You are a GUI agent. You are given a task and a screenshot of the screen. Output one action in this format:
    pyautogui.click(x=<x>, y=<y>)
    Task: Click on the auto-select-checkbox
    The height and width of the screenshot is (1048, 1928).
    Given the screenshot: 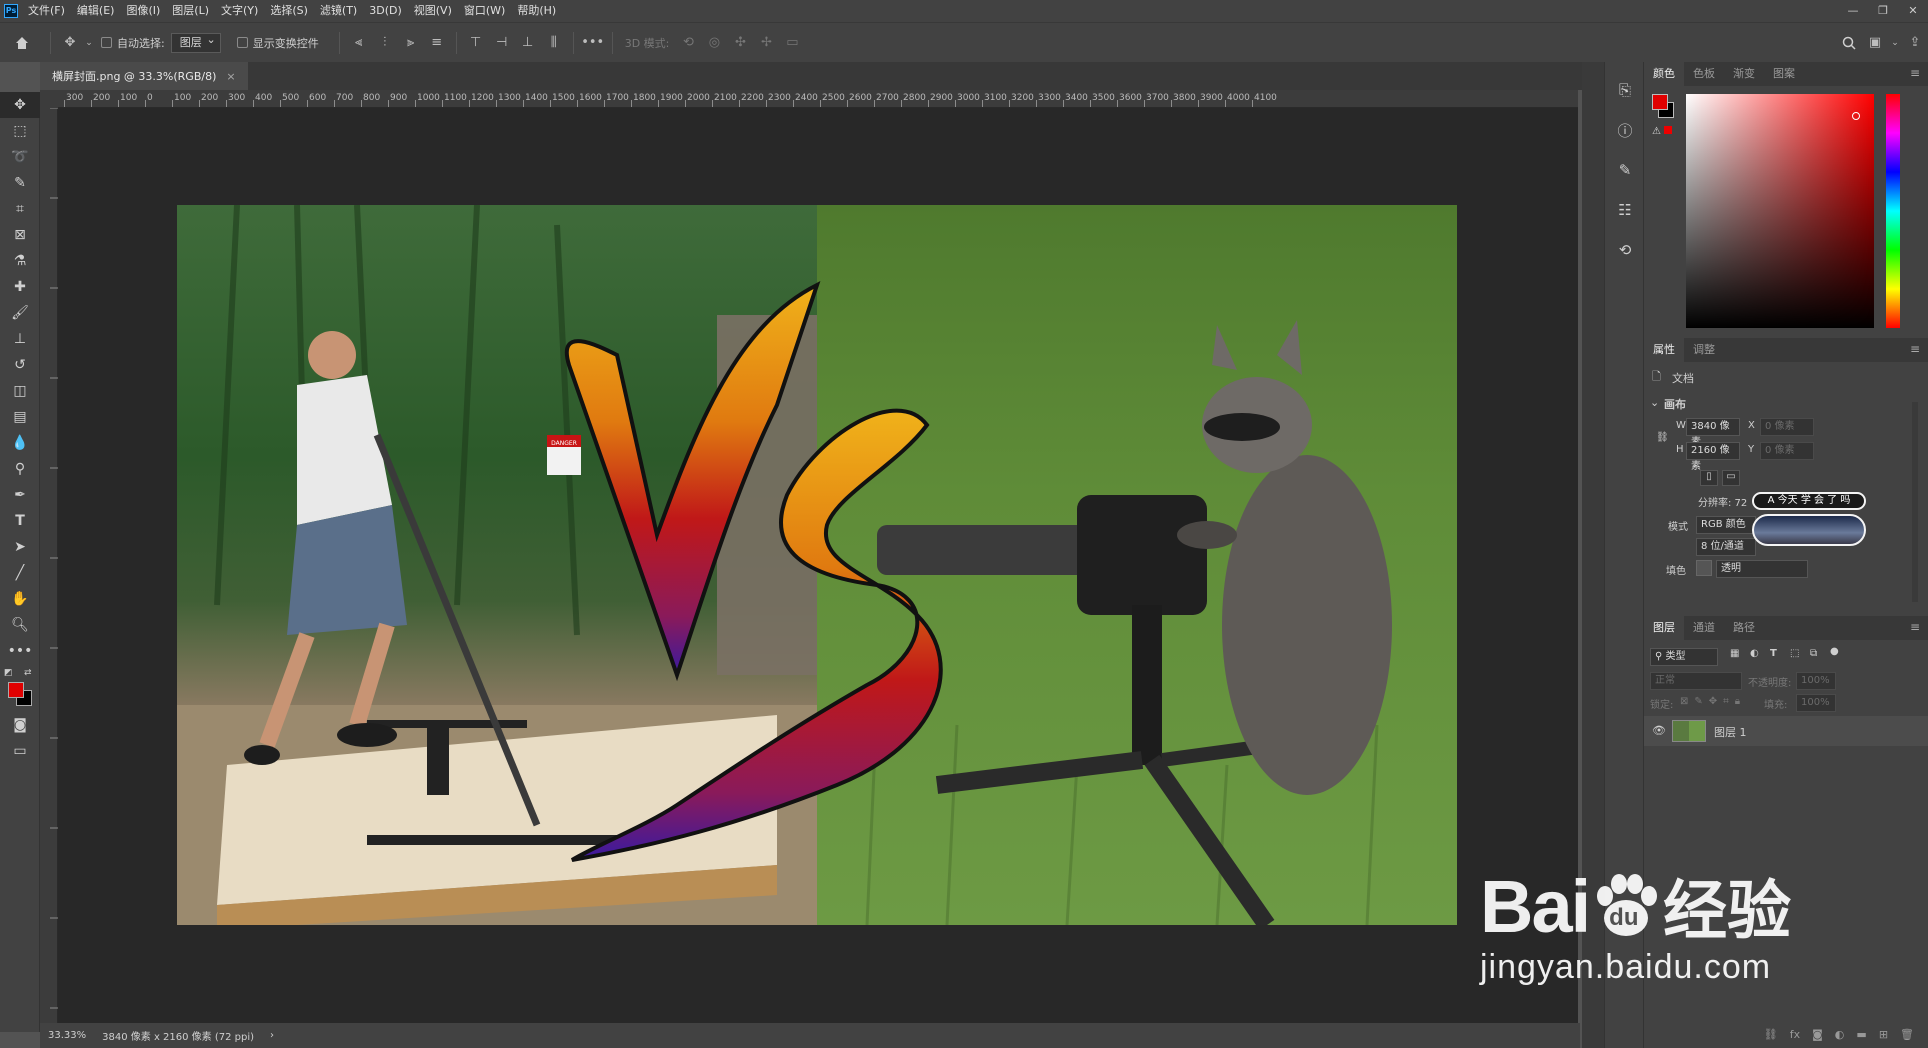 What is the action you would take?
    pyautogui.click(x=106, y=42)
    